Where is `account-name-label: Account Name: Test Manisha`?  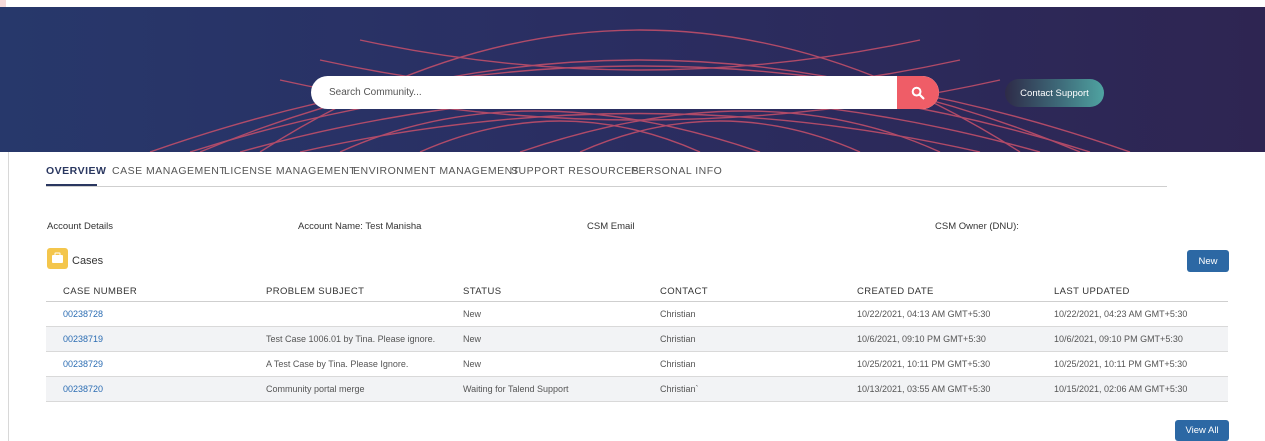 account-name-label: Account Name: Test Manisha is located at coordinates (360, 226).